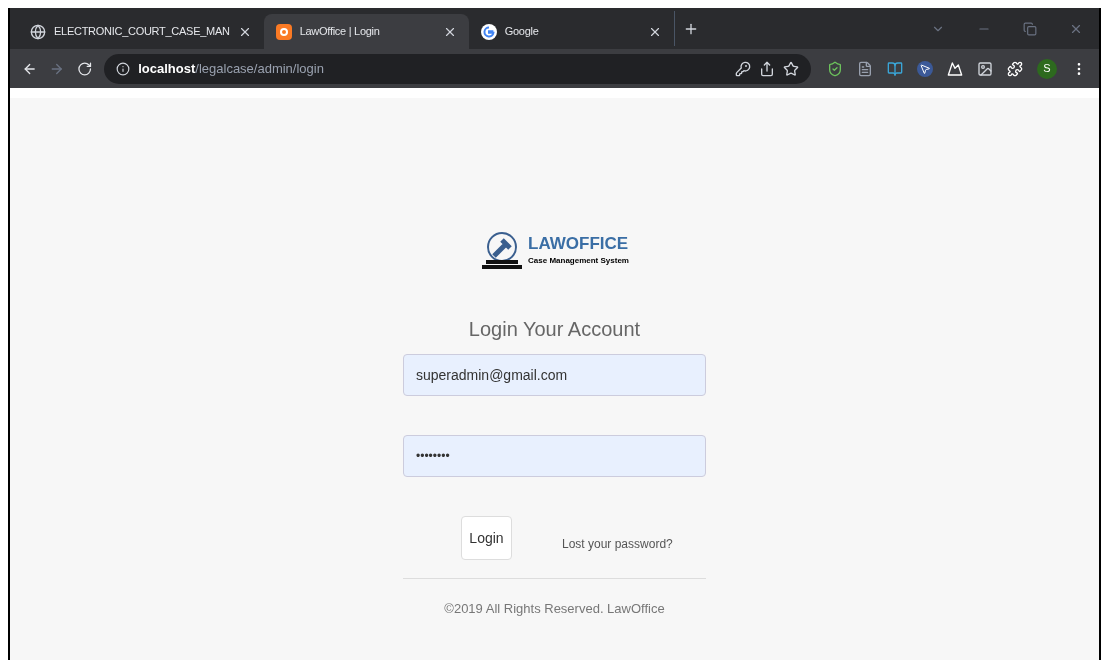 This screenshot has height=660, width=1109. Describe the element at coordinates (283, 31) in the screenshot. I see `app-logo-icon` at that location.